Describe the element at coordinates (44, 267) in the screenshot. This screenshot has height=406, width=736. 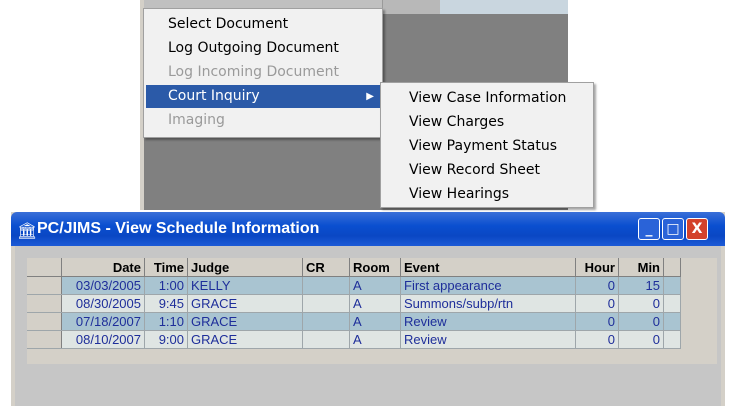
I see `row-selector-header` at that location.